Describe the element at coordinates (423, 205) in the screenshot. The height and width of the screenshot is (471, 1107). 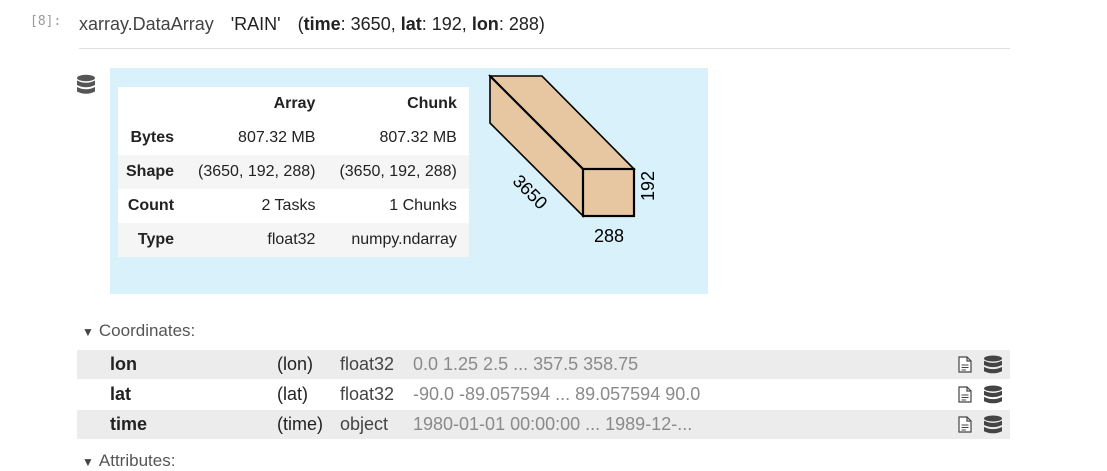
I see `chunk-value: 1 Chunks` at that location.